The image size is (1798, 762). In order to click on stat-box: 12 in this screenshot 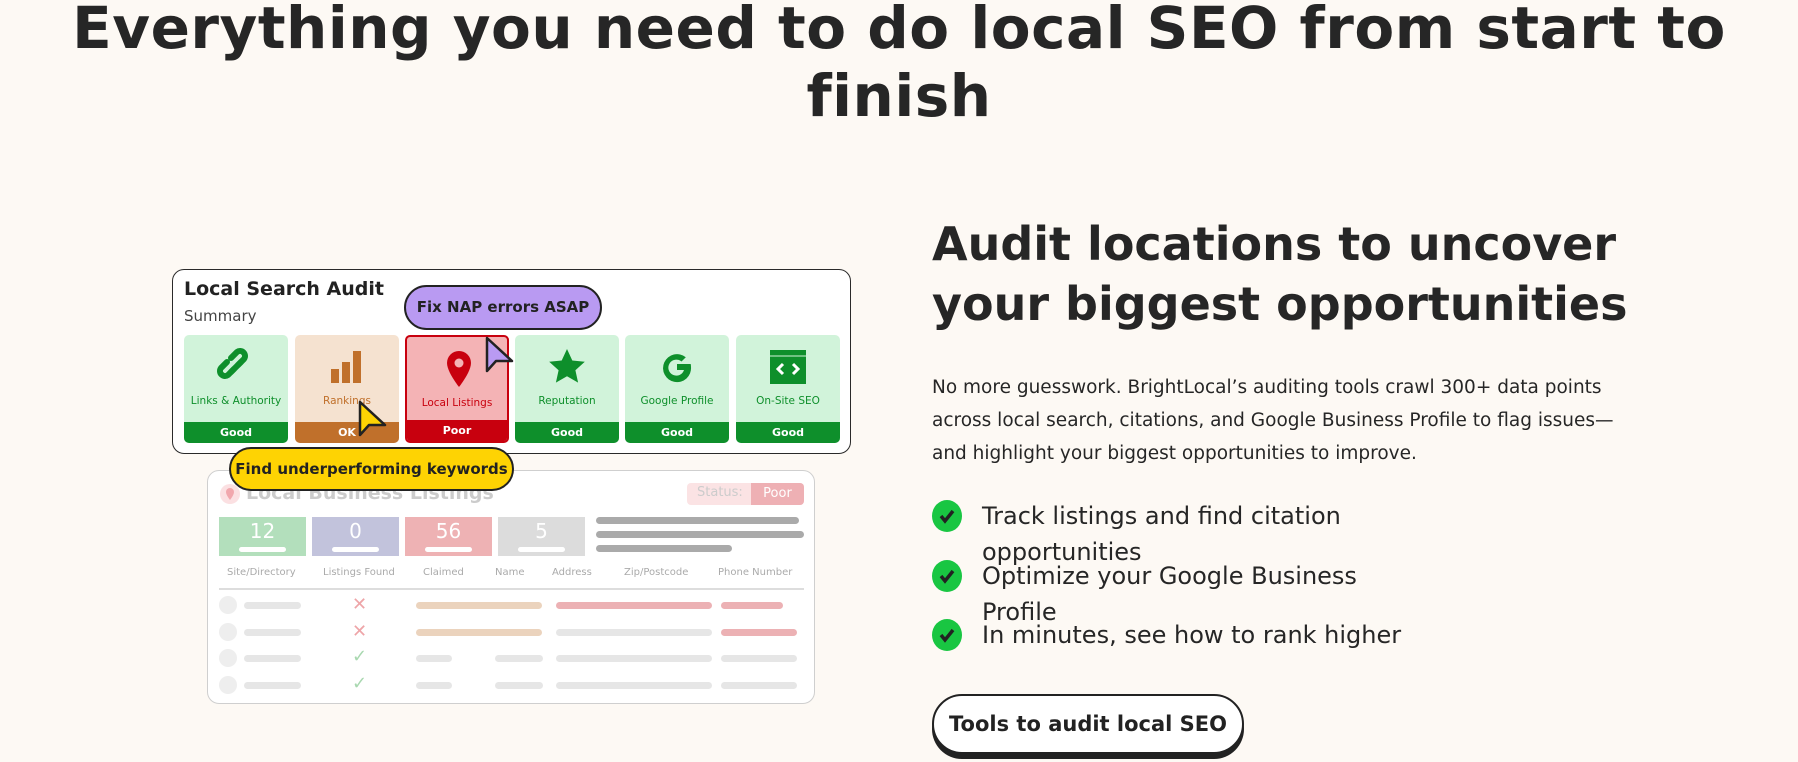, I will do `click(262, 536)`.